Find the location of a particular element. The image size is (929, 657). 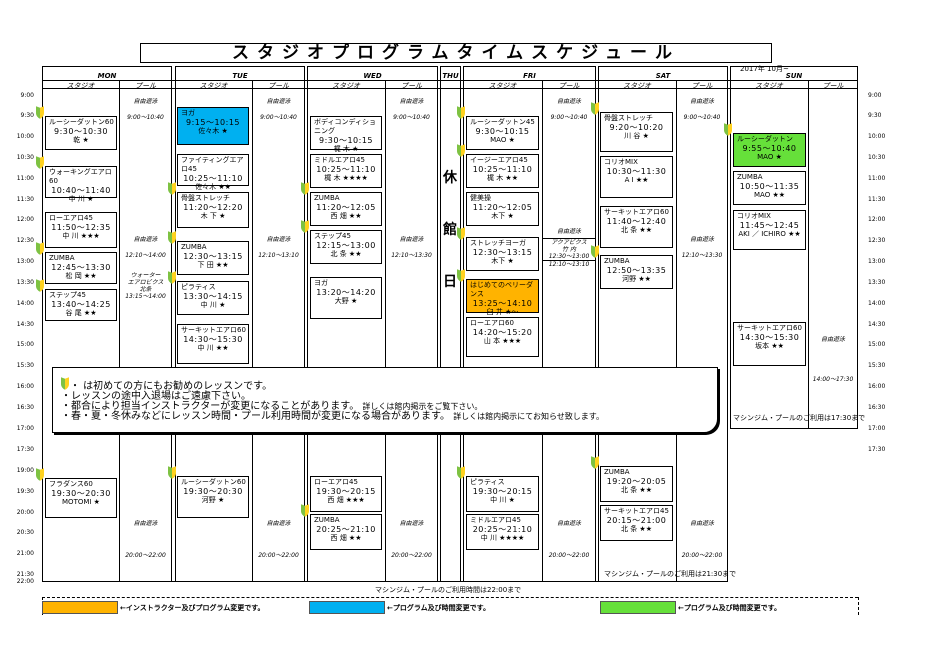

legend-label: ←プログラム及び時間変更です。 is located at coordinates (729, 608).